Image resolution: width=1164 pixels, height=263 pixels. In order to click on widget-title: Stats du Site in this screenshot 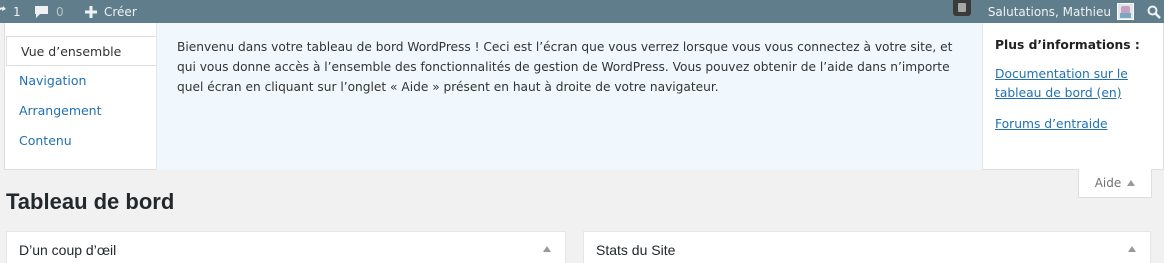, I will do `click(635, 250)`.